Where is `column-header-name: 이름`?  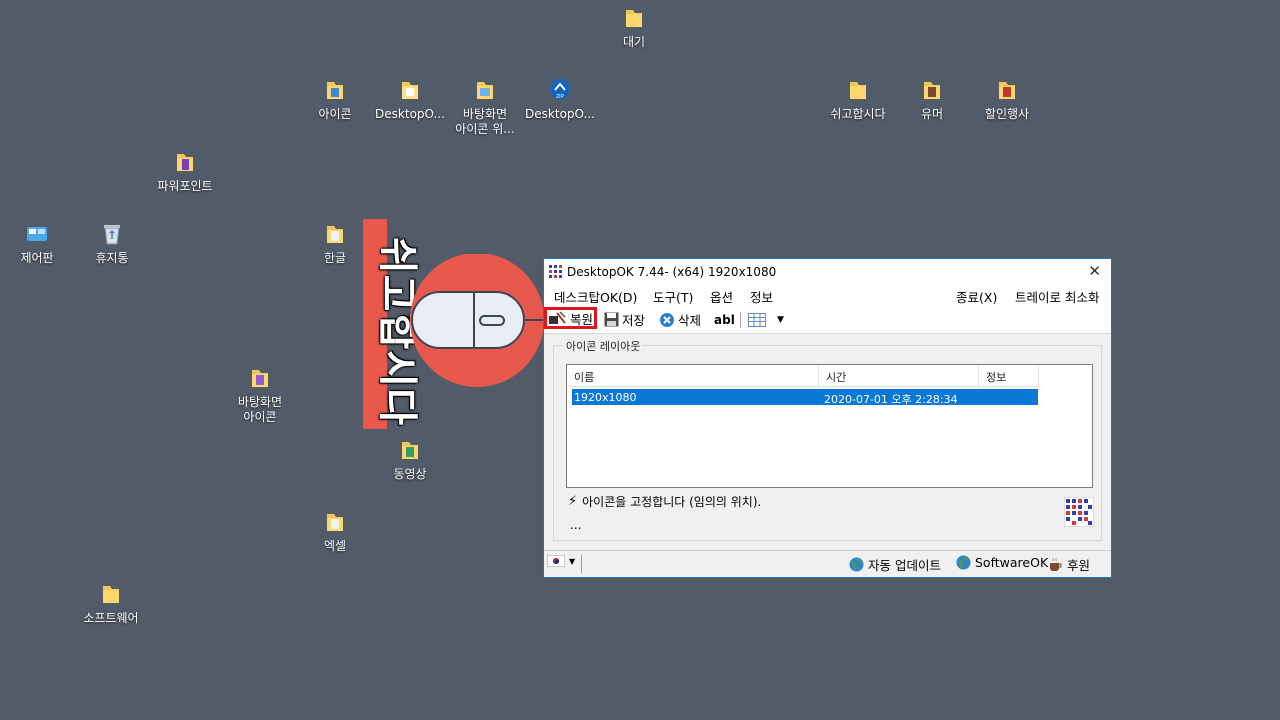 column-header-name: 이름 is located at coordinates (693, 376).